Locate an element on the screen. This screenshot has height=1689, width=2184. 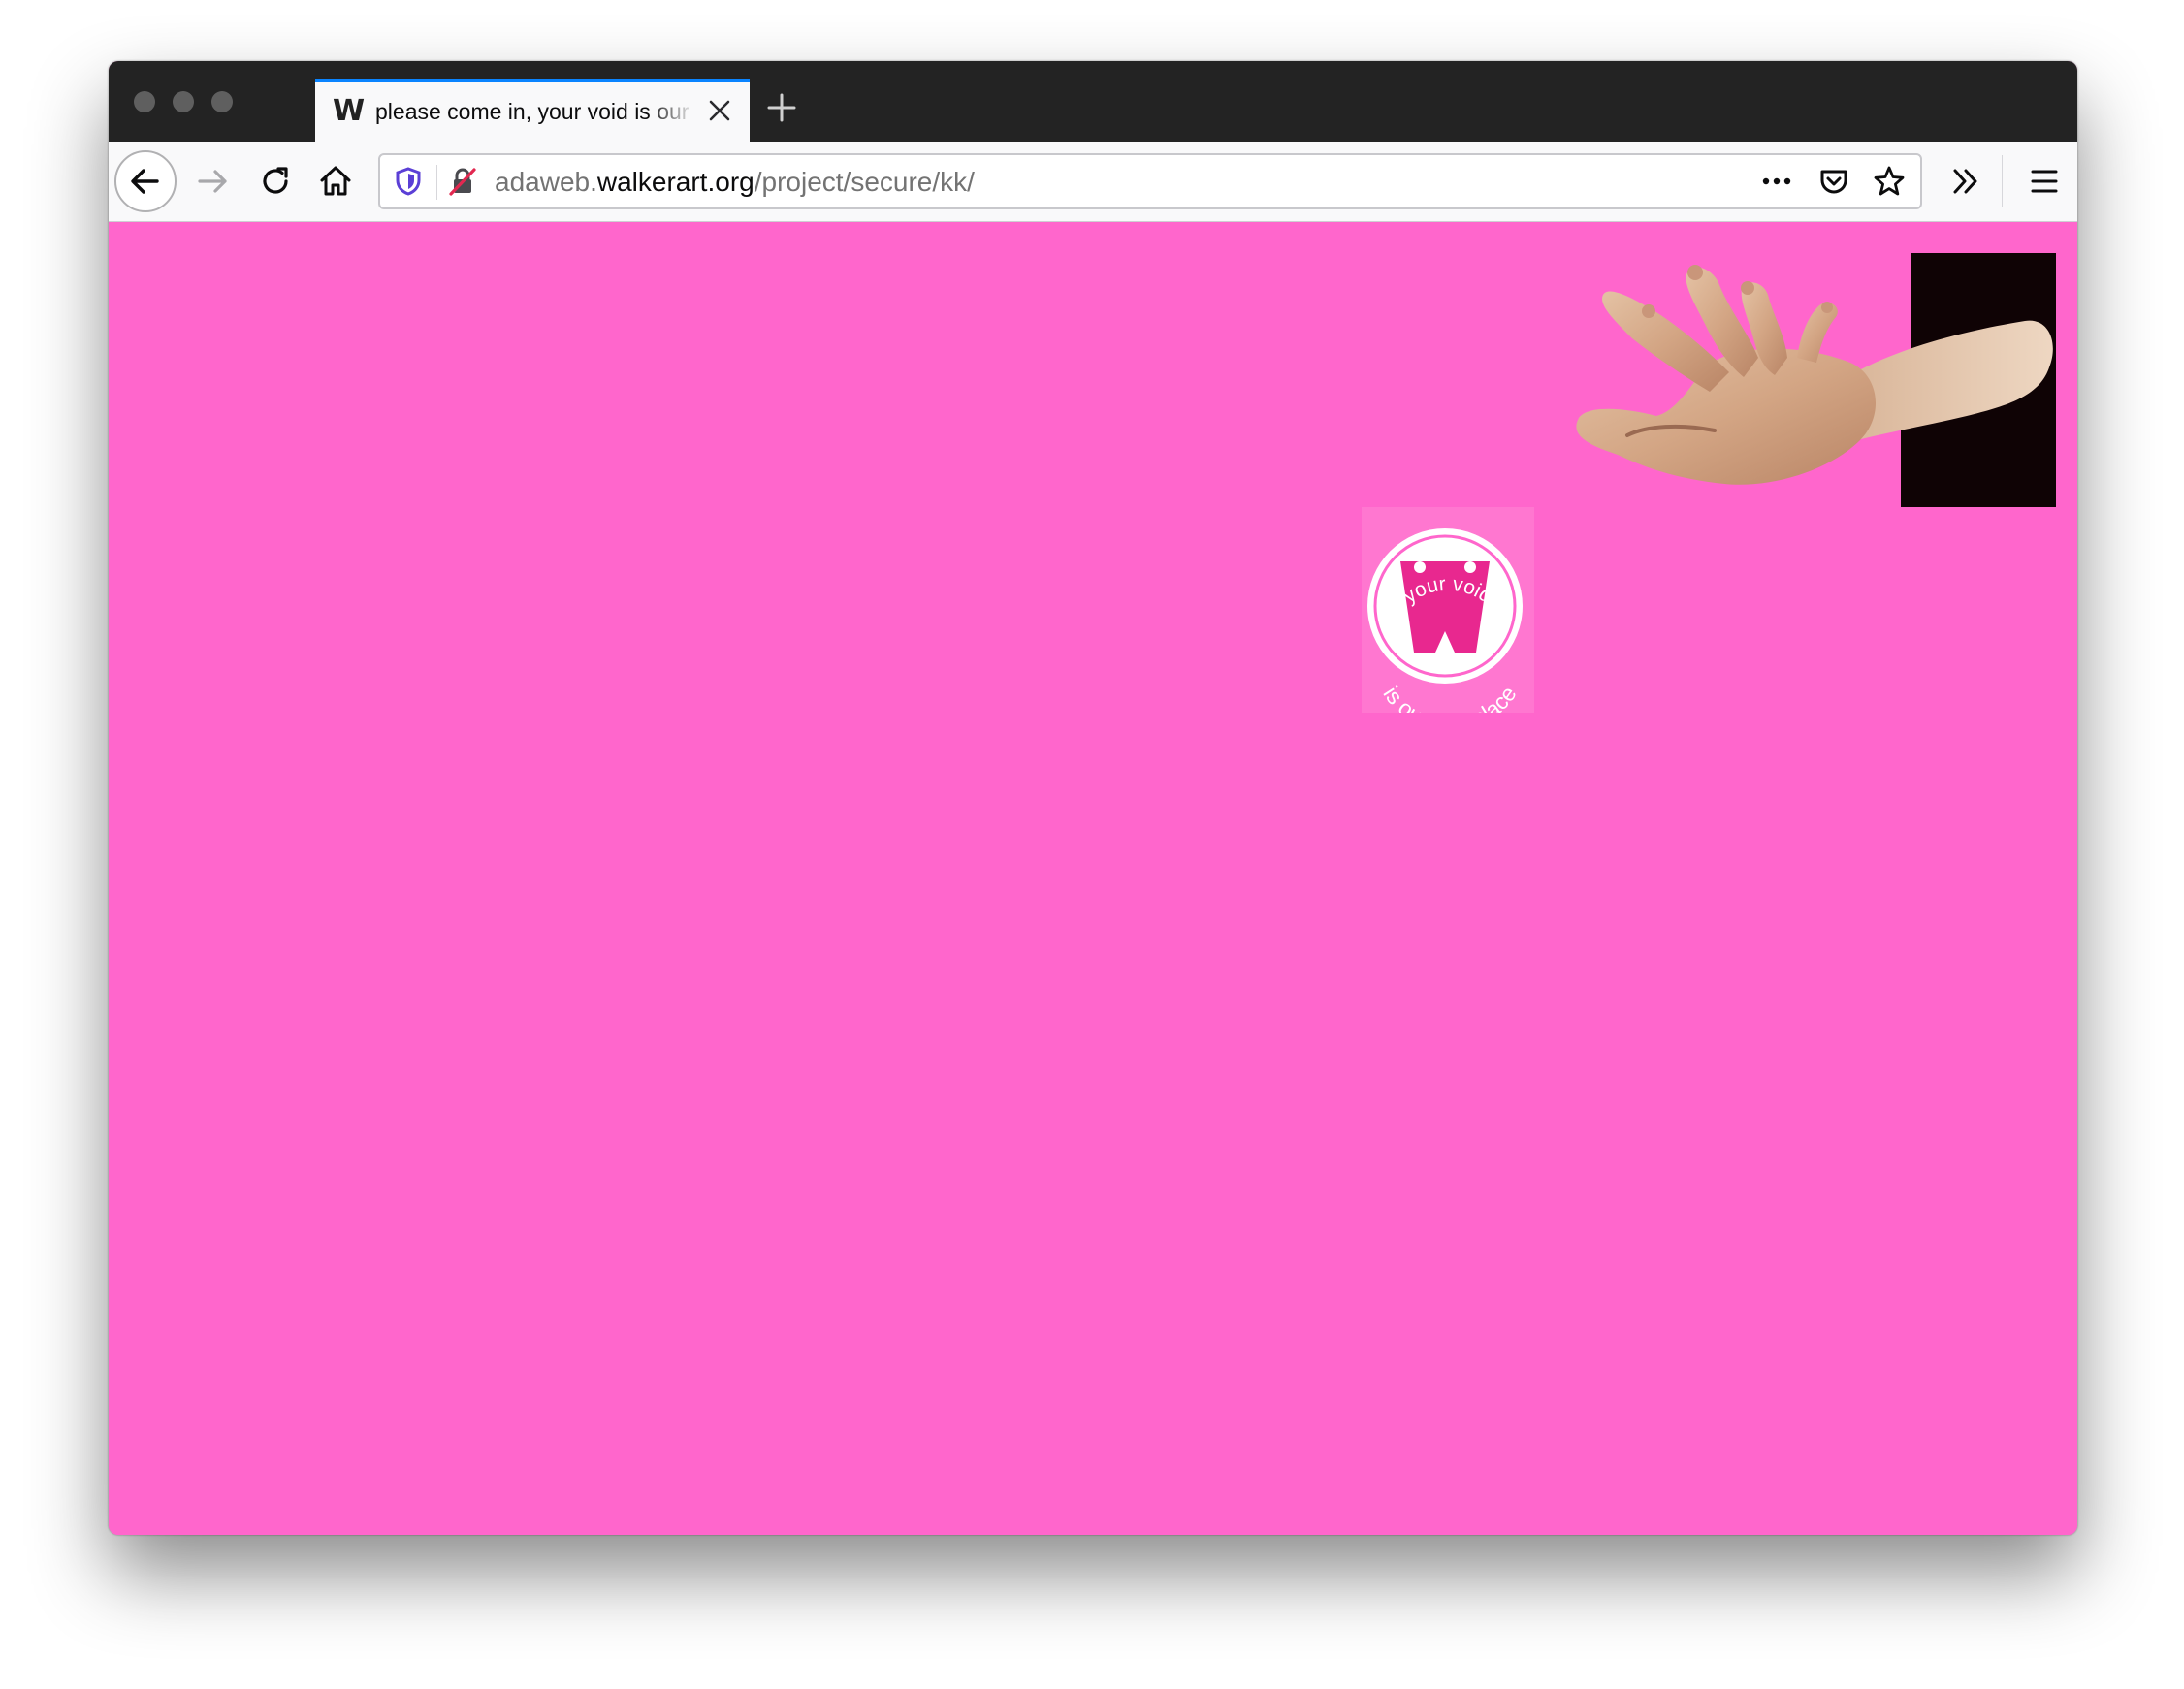
insecure-lock-icon is located at coordinates (462, 181).